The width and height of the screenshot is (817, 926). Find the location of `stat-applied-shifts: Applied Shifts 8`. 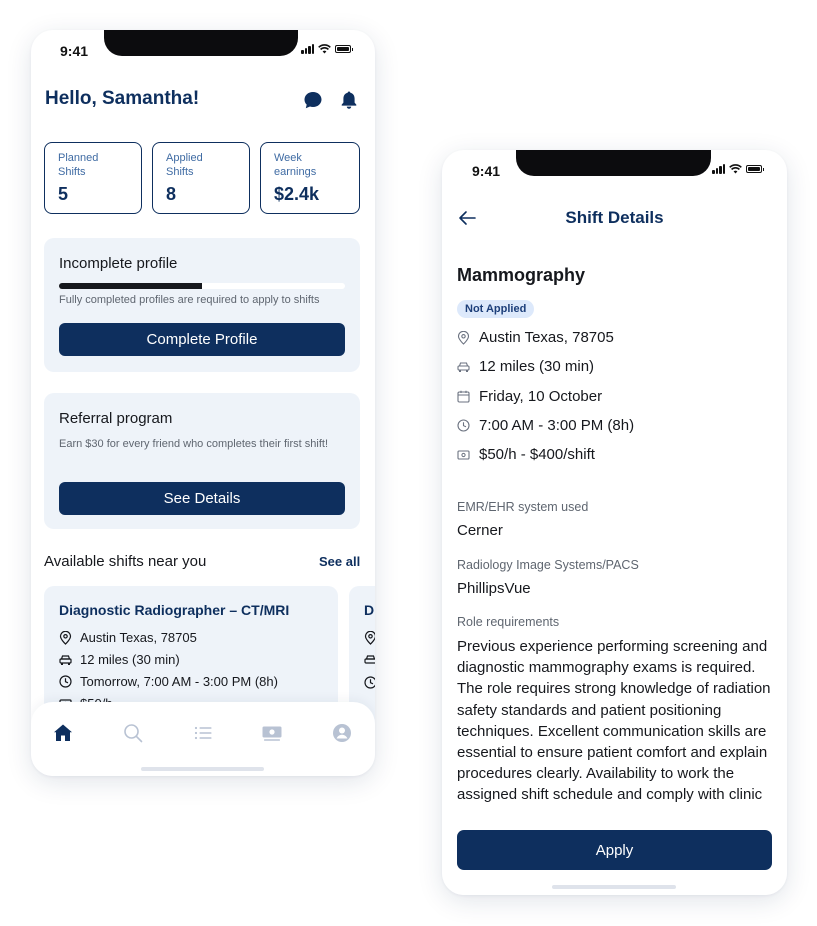

stat-applied-shifts: Applied Shifts 8 is located at coordinates (201, 178).